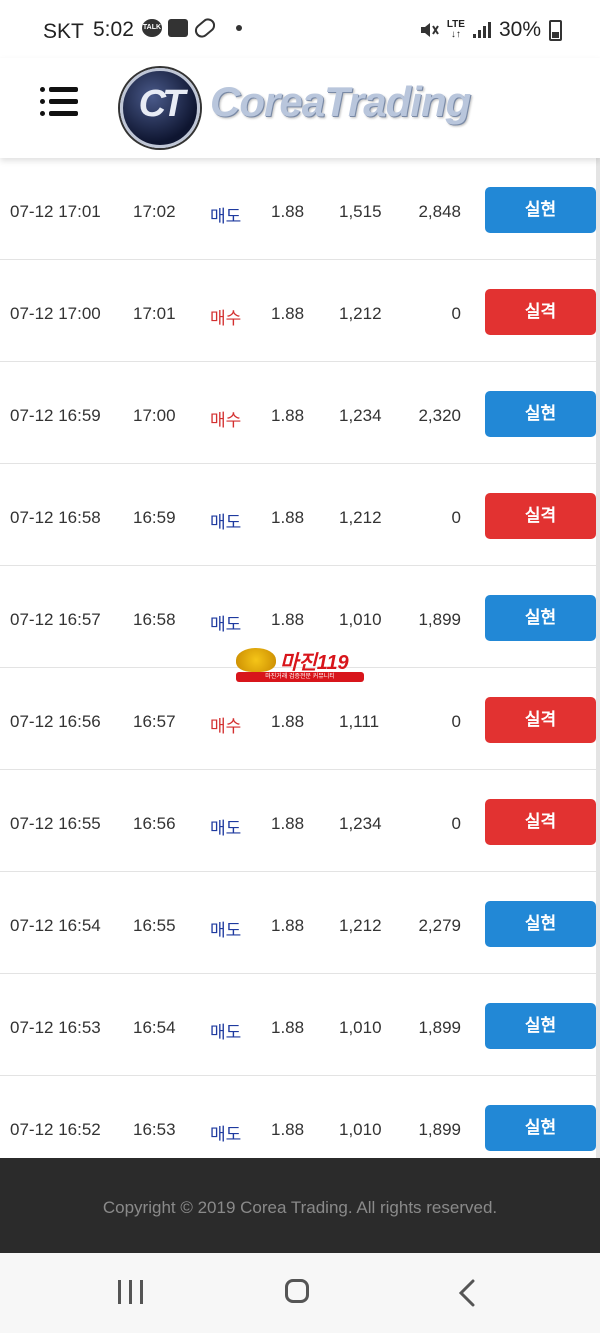 This screenshot has height=1333, width=600. I want to click on trade-datetime: 07-12 16:57, so click(55, 619).